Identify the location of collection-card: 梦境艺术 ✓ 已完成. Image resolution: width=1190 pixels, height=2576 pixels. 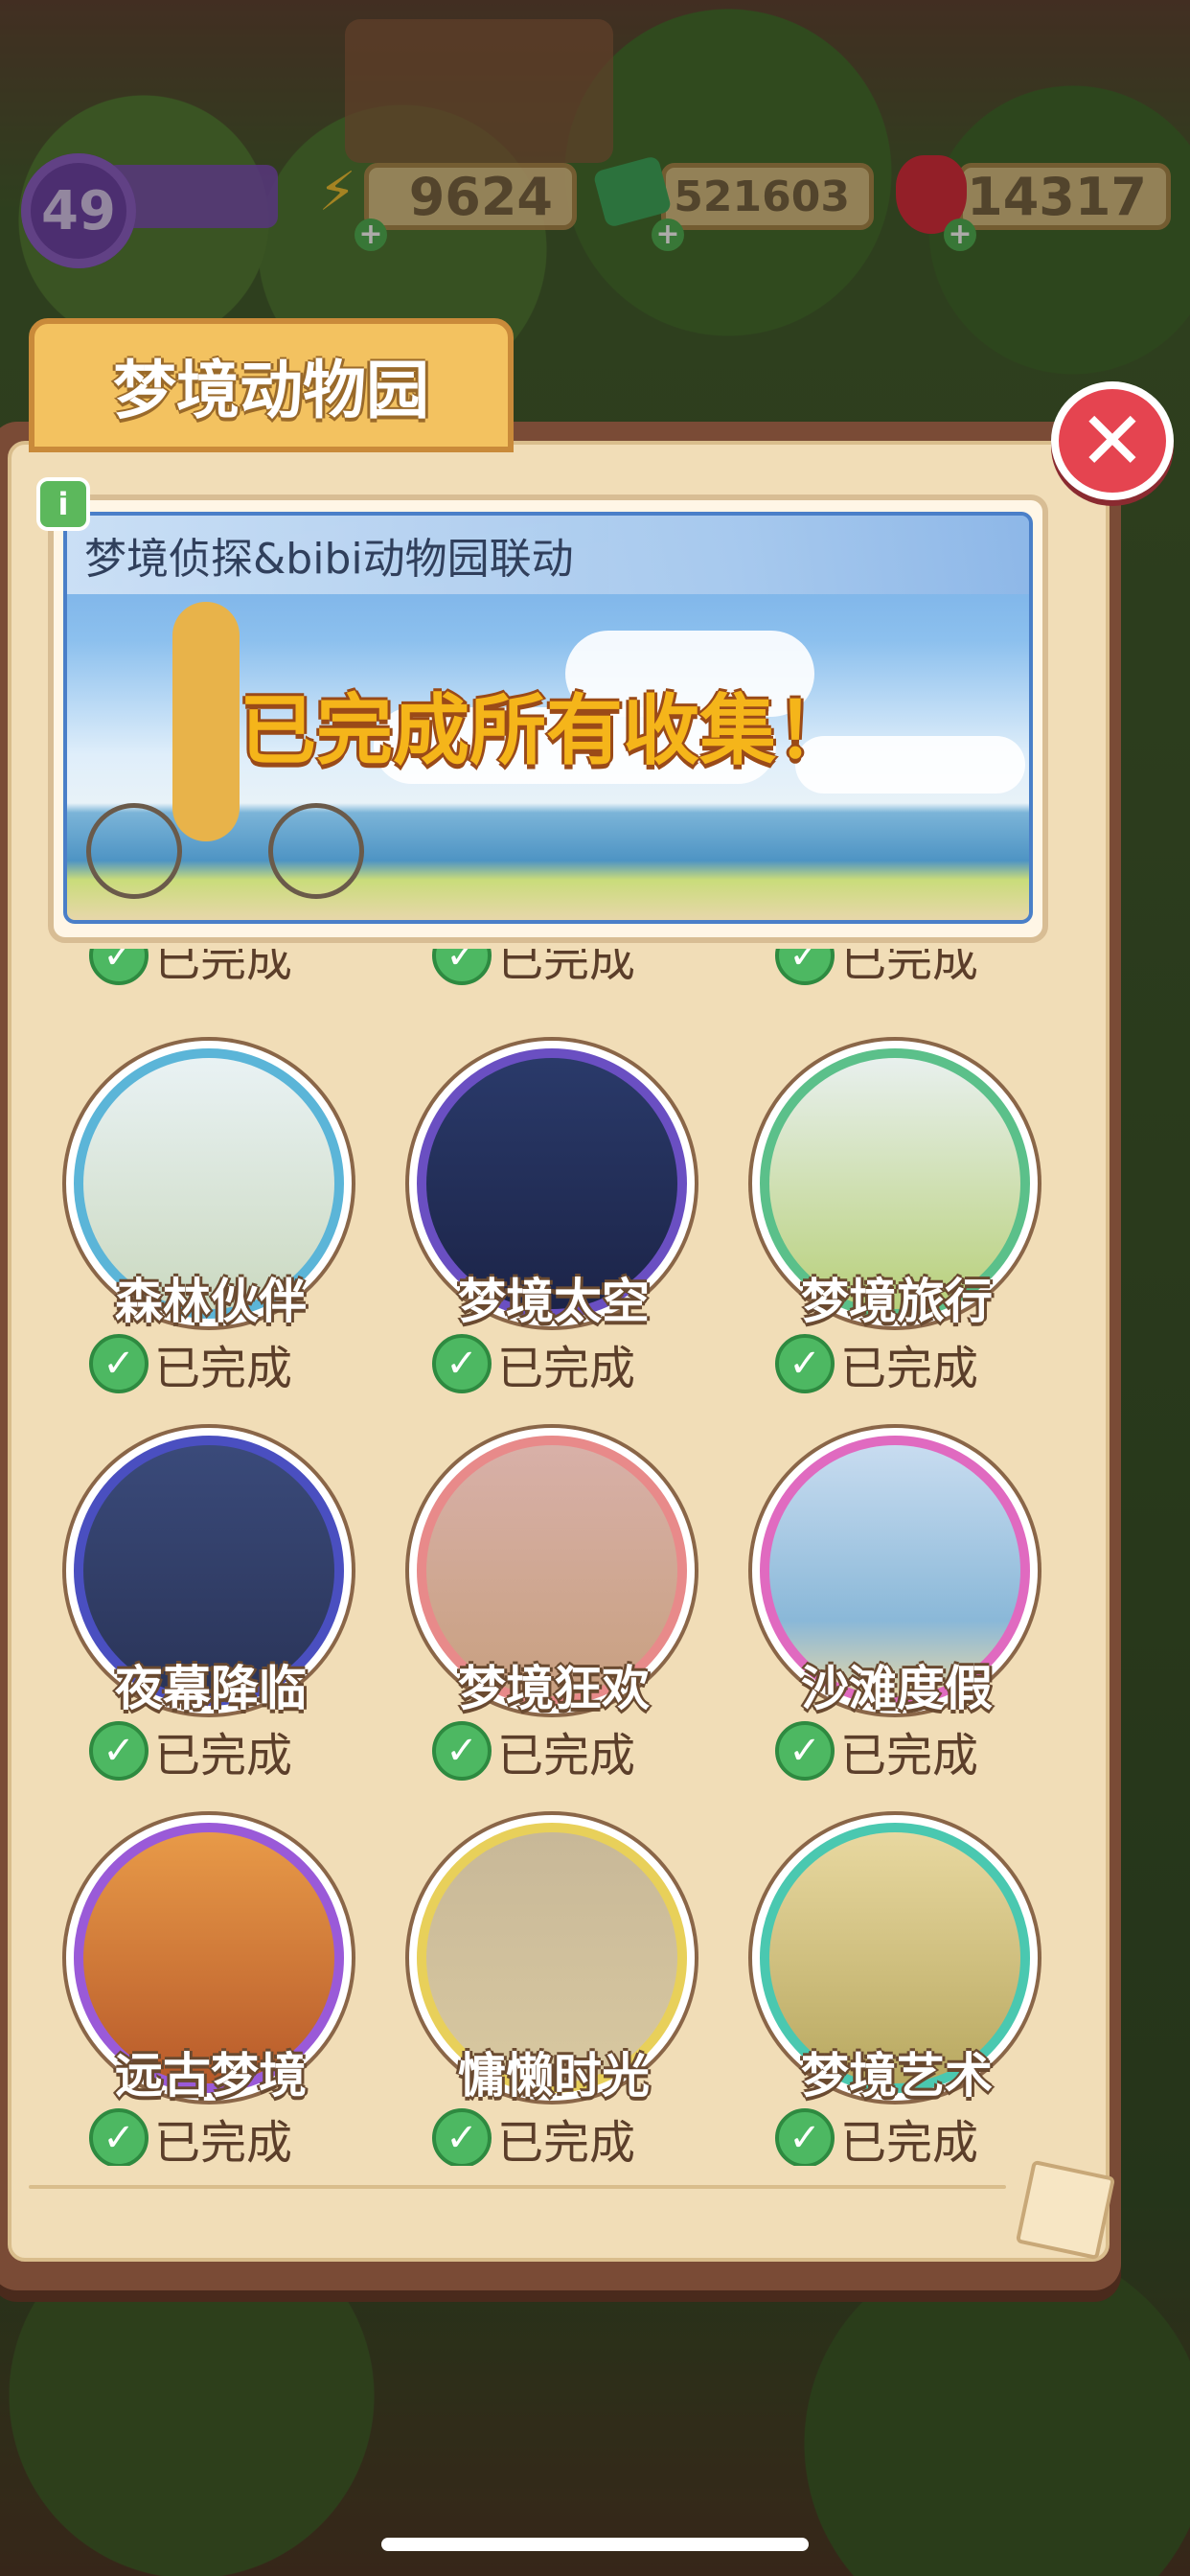
(899, 1990).